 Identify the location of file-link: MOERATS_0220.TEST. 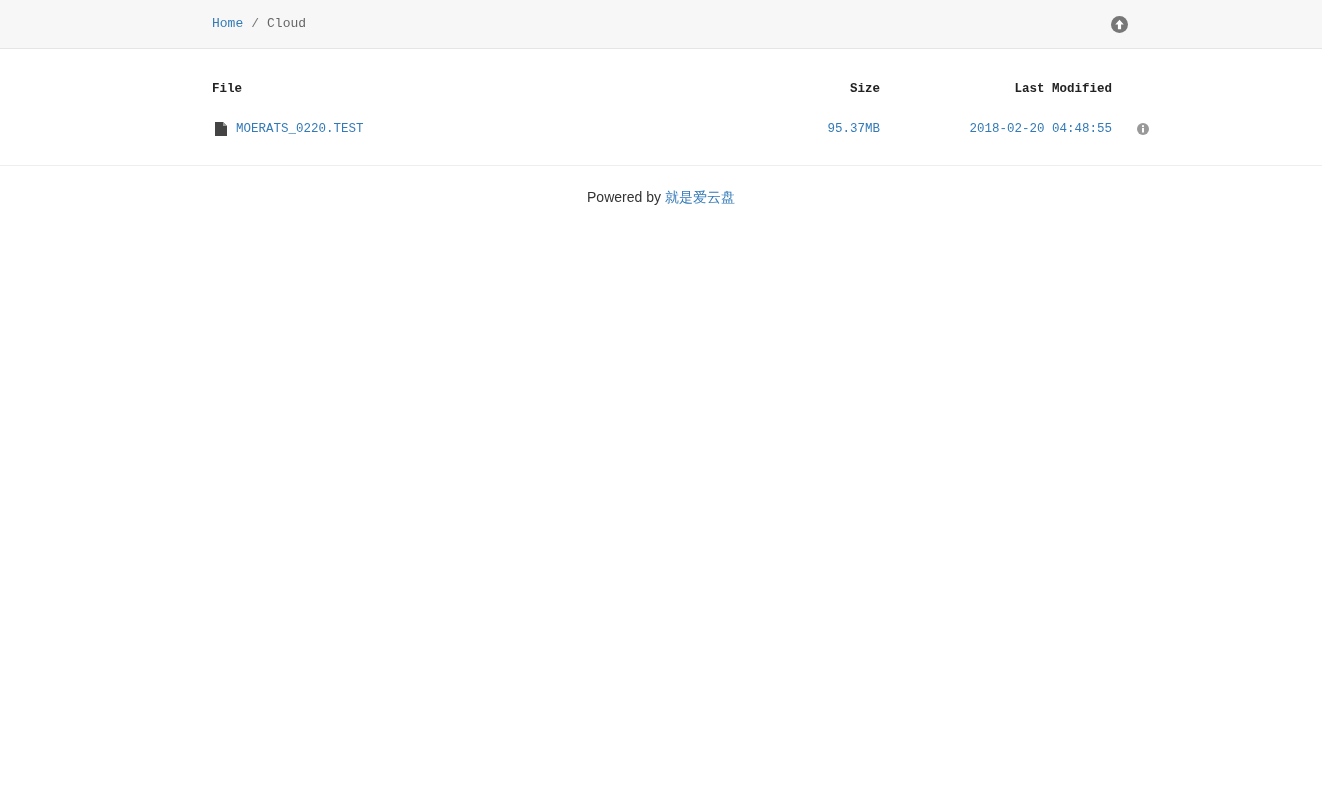
(300, 129).